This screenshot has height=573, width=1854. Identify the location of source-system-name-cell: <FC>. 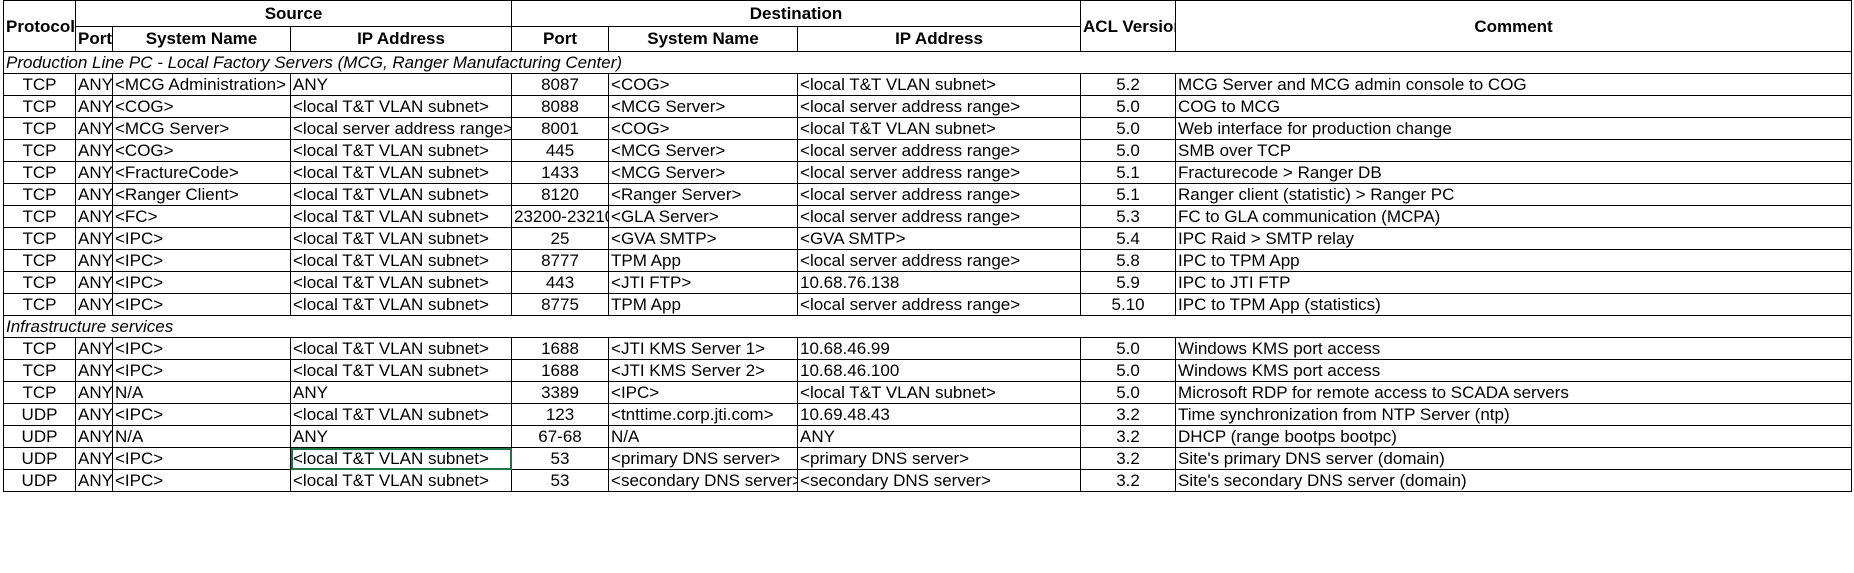
(201, 216).